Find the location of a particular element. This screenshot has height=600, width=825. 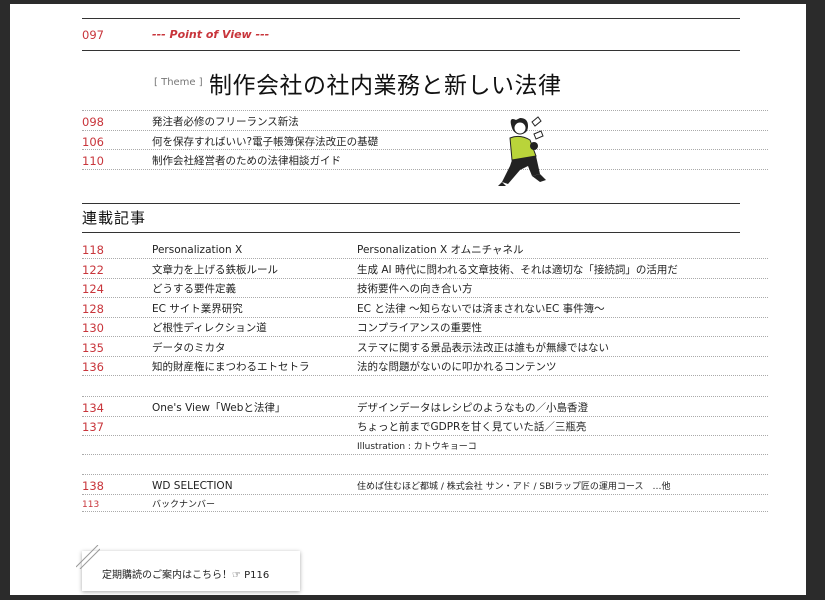

theme-item-page: 106 is located at coordinates (93, 142).